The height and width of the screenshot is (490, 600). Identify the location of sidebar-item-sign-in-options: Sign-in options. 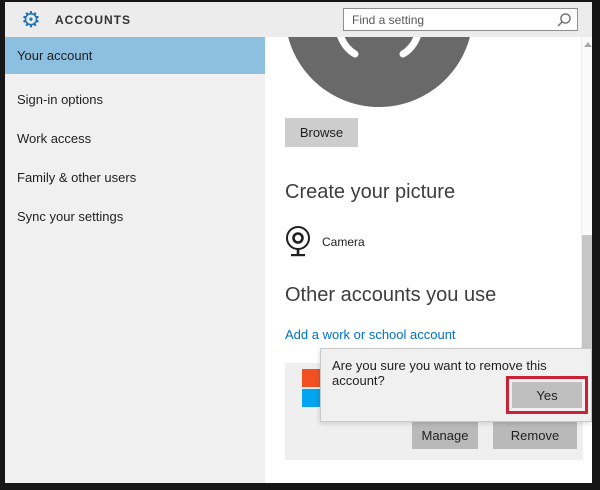
(135, 99).